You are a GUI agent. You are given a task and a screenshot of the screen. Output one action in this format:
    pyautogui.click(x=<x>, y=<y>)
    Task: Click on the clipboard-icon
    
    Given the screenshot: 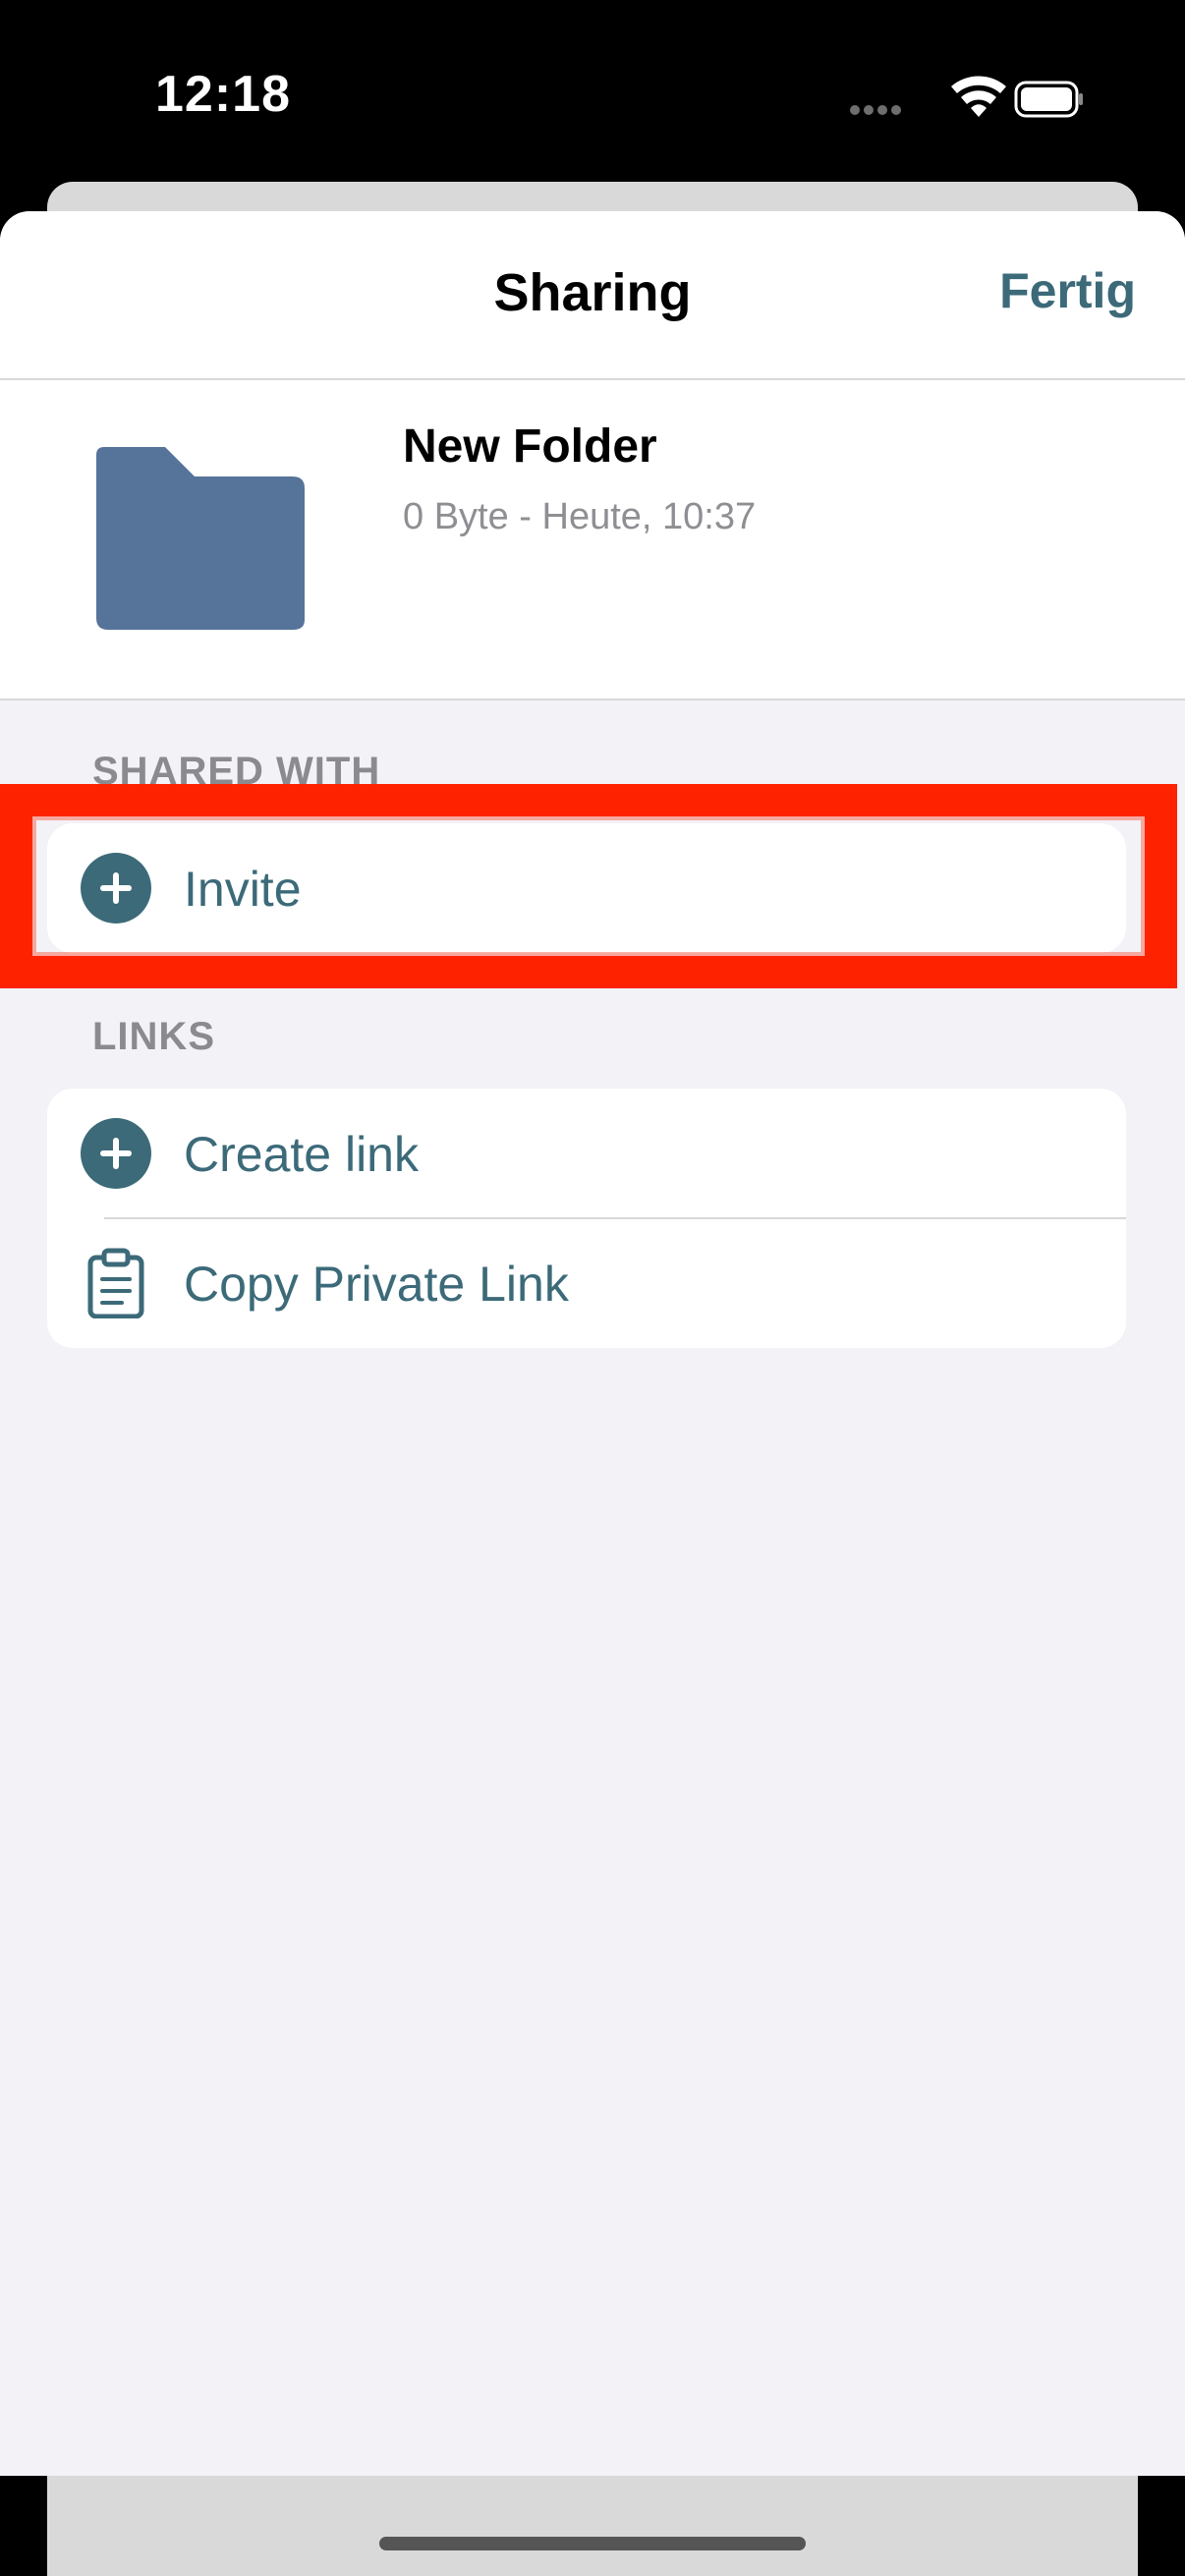 What is the action you would take?
    pyautogui.click(x=116, y=1283)
    